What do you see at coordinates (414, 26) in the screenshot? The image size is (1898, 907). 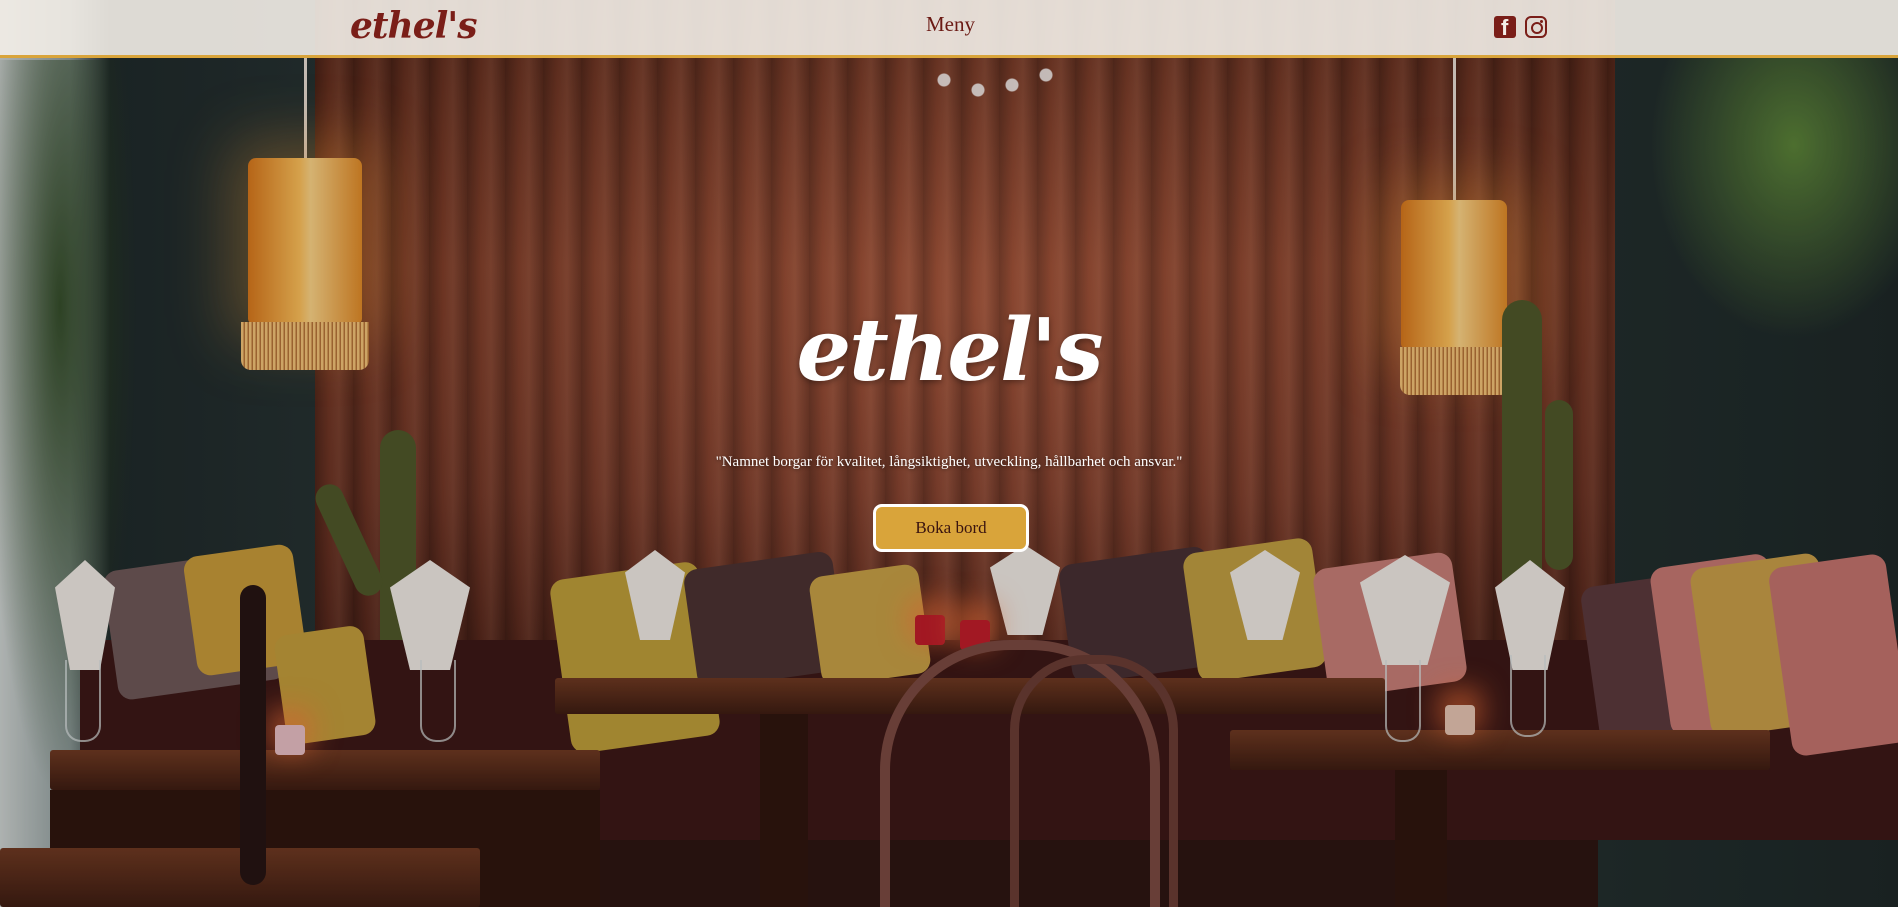 I see `site-logo: ethel's` at bounding box center [414, 26].